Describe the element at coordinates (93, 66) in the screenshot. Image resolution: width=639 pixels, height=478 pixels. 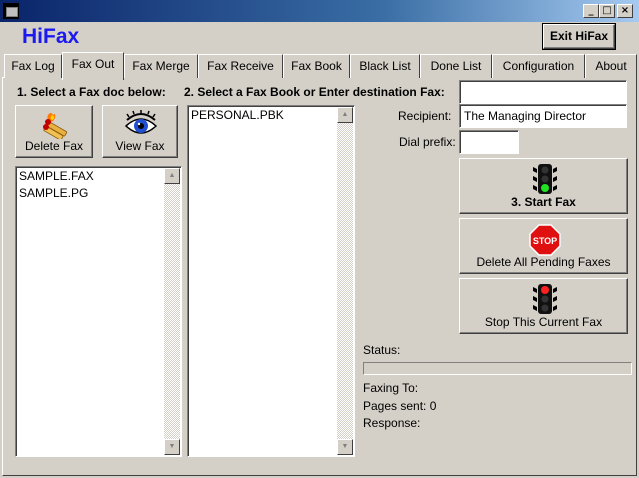
I see `tab-fax-out: Fax Out` at that location.